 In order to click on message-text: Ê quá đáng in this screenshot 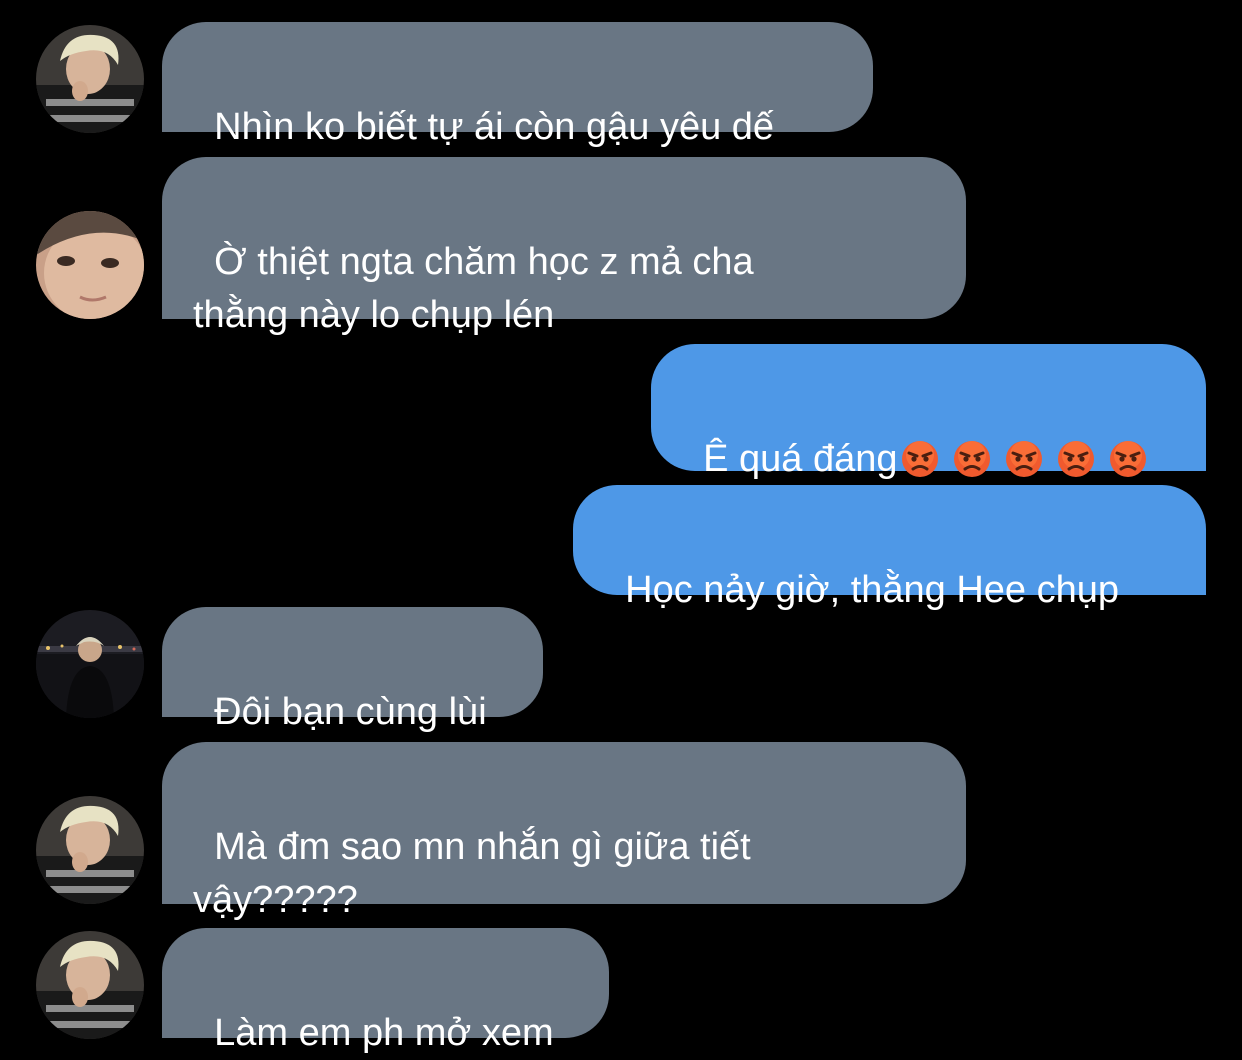, I will do `click(800, 459)`.